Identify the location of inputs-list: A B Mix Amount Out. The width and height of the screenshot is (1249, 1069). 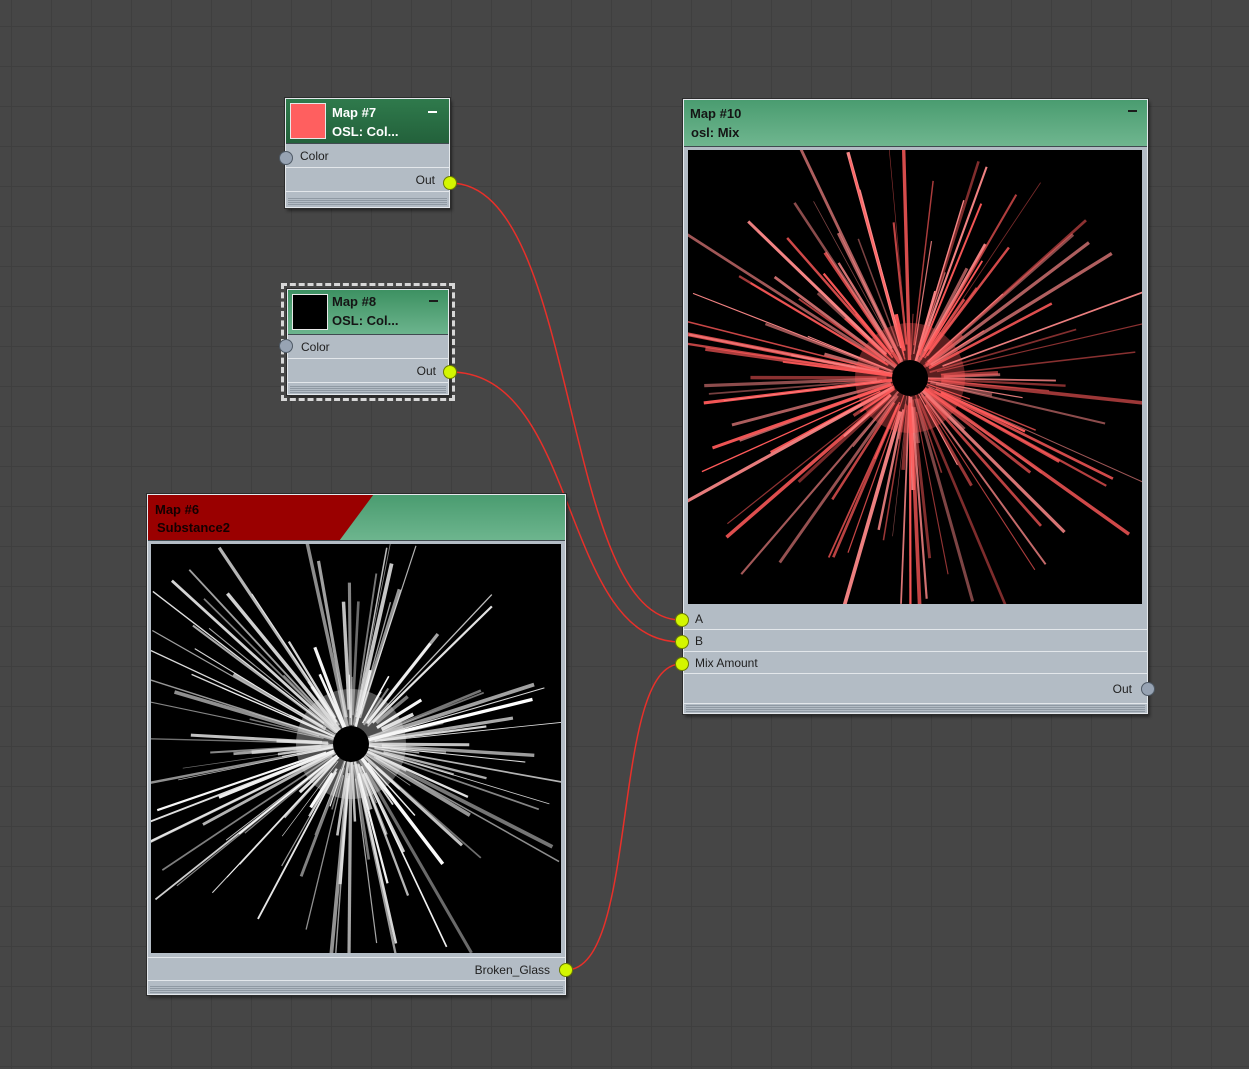
(915, 656).